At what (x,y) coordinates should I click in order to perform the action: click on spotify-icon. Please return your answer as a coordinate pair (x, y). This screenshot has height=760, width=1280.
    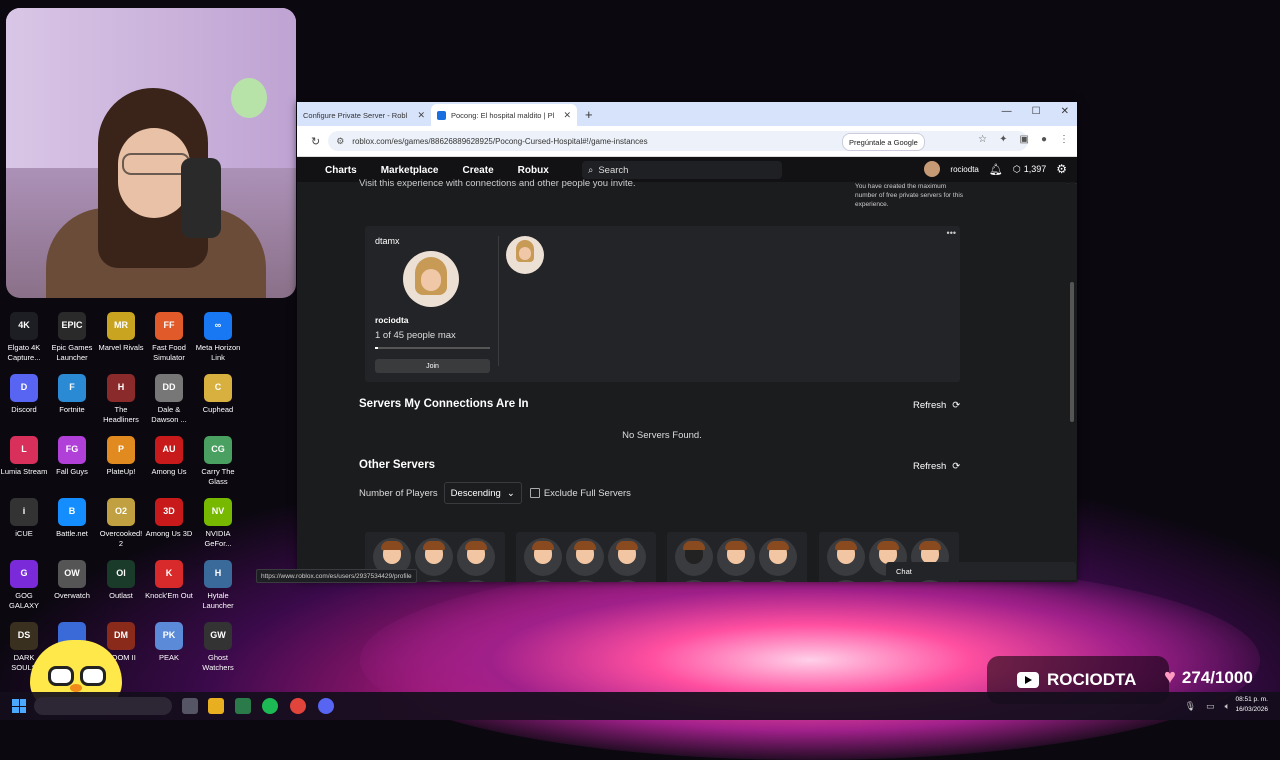
    Looking at the image, I should click on (270, 706).